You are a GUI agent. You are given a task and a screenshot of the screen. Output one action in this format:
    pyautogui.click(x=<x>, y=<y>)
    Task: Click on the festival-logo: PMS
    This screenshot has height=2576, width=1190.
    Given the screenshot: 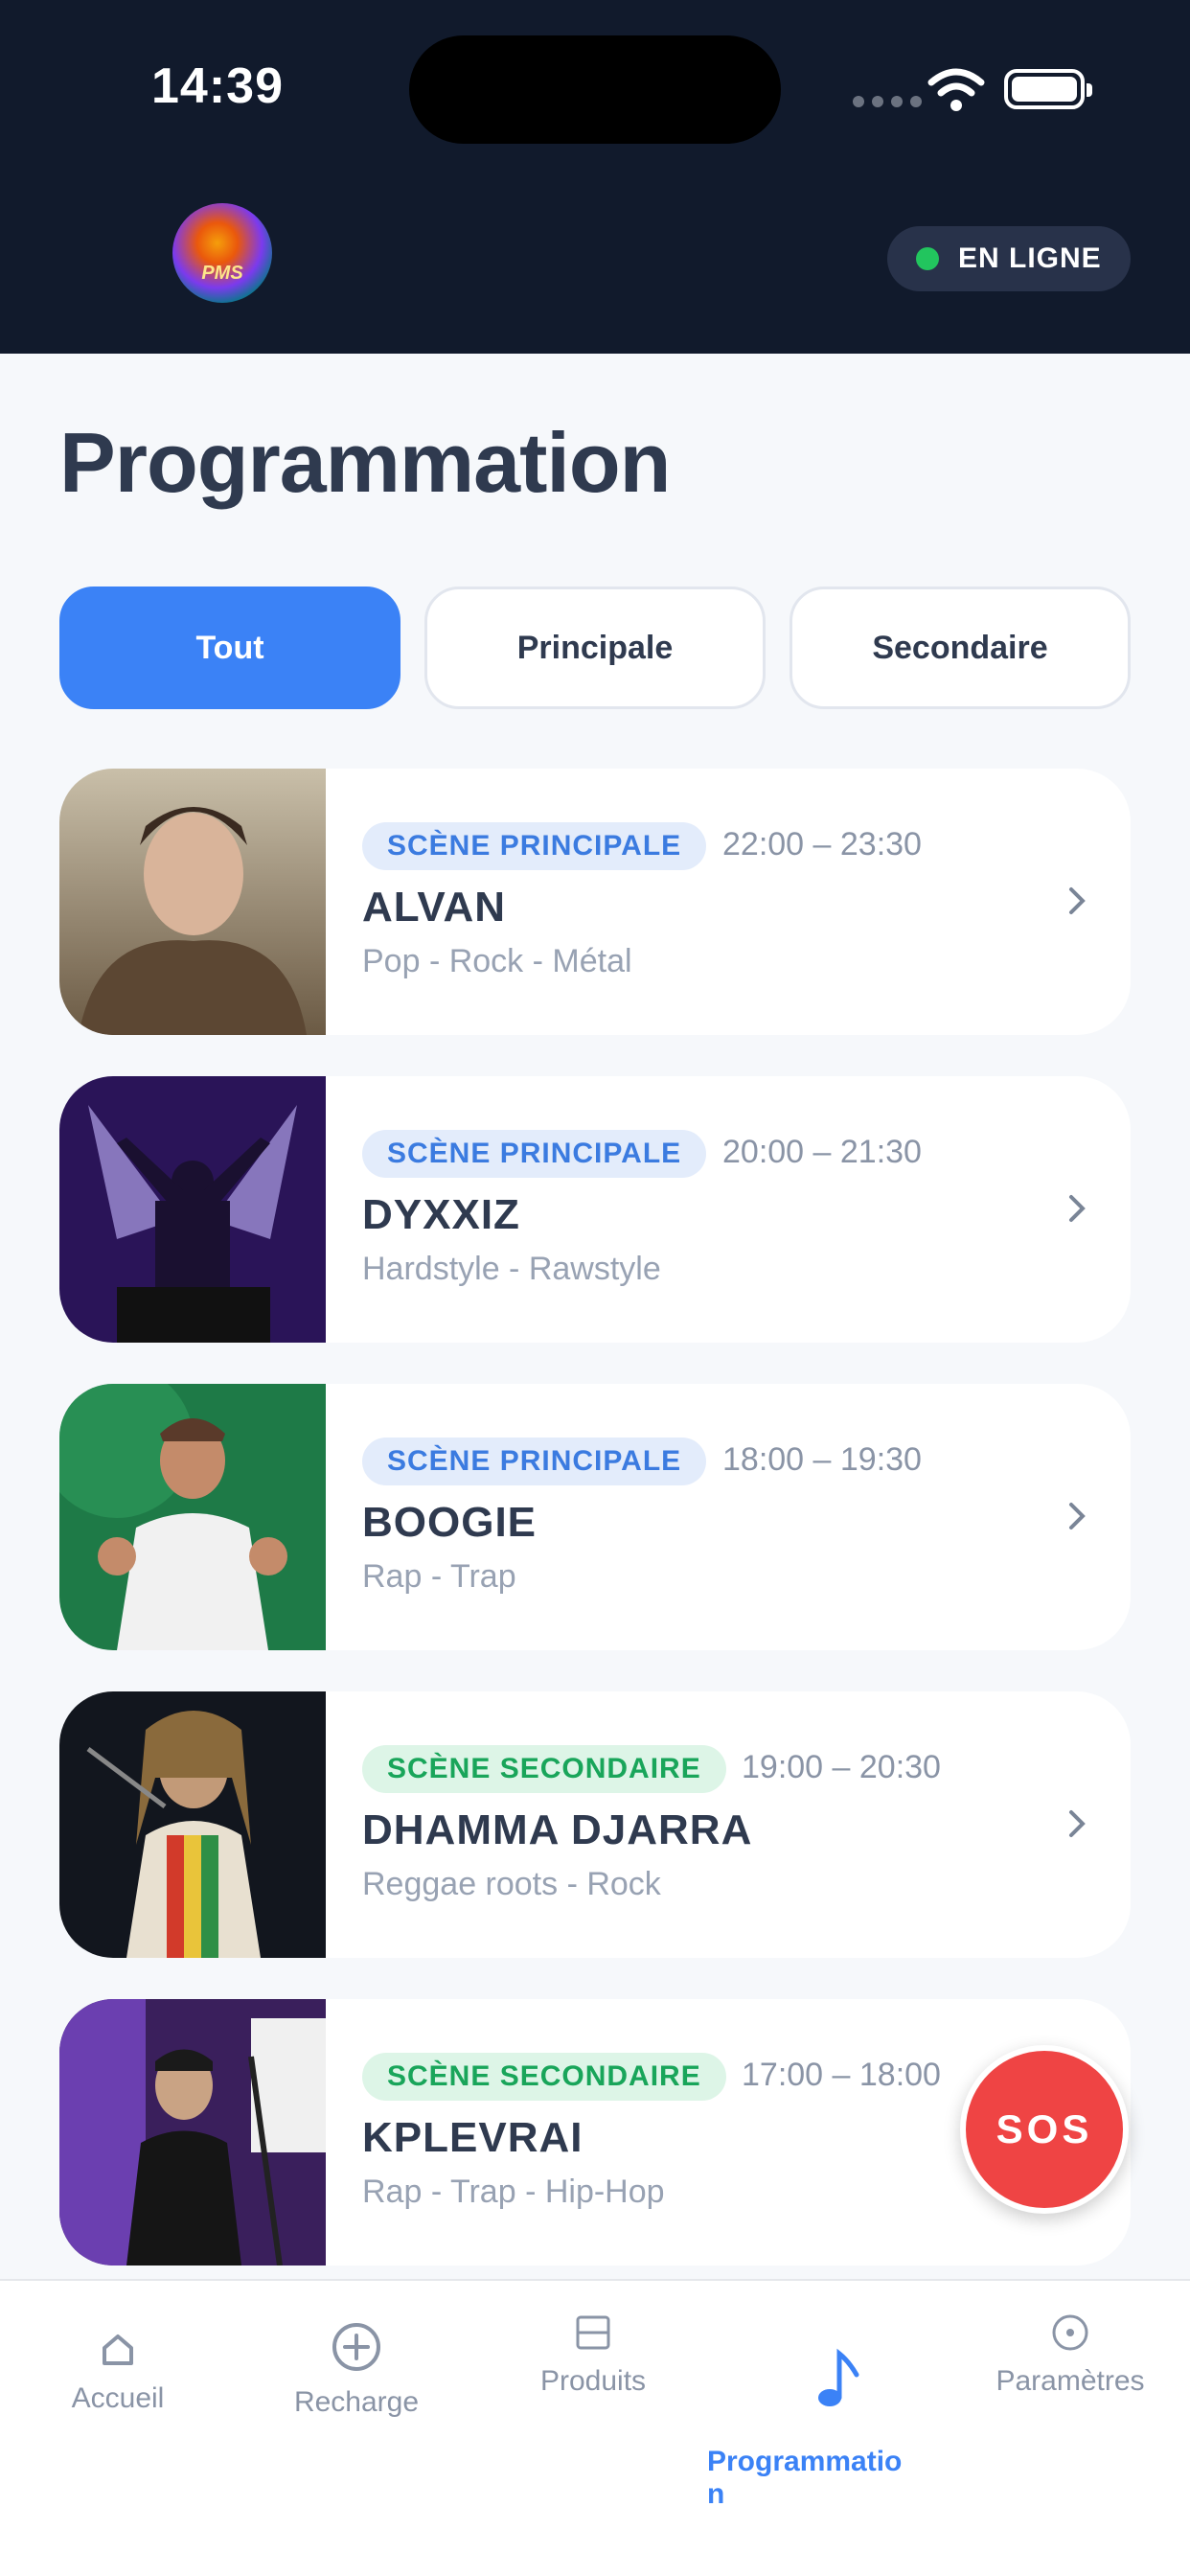 What is the action you would take?
    pyautogui.click(x=222, y=253)
    